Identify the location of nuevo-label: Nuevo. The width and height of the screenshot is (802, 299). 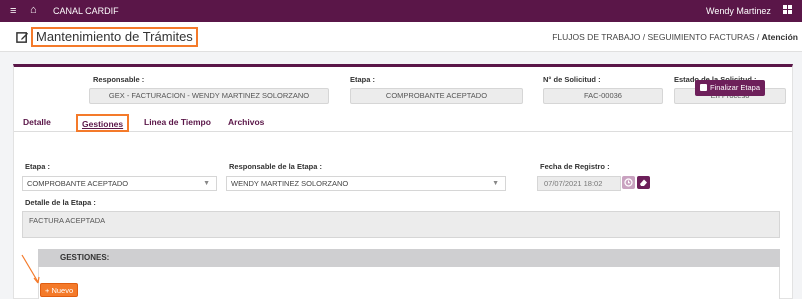
(62, 290).